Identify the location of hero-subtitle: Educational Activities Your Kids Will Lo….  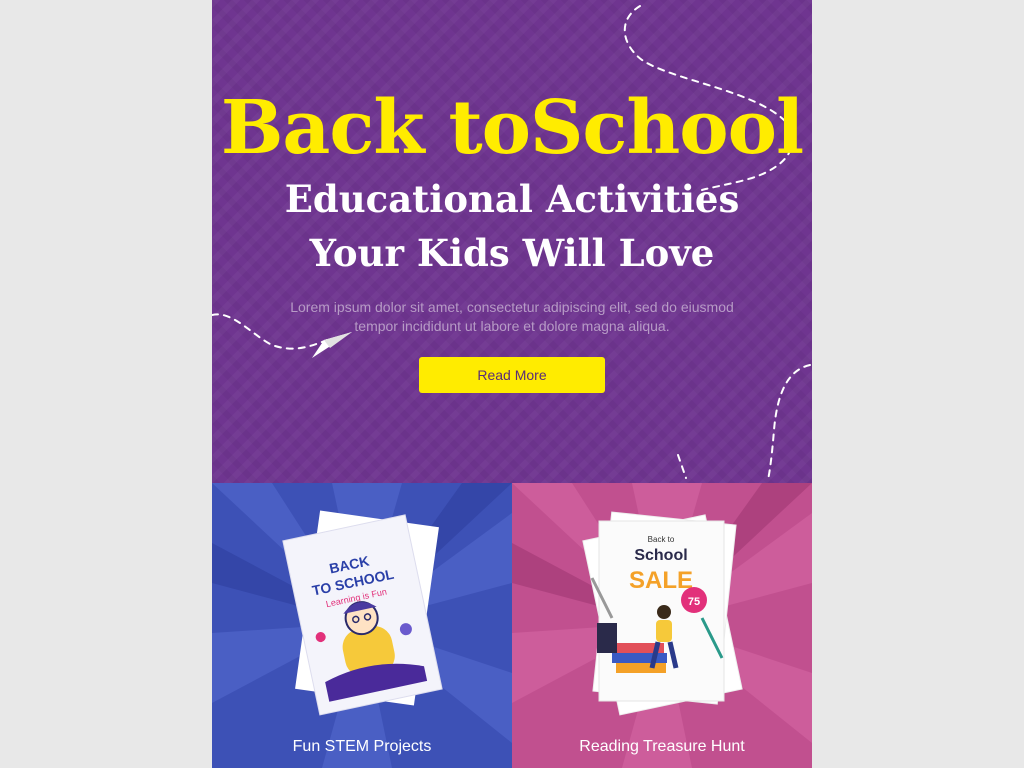
(512, 226).